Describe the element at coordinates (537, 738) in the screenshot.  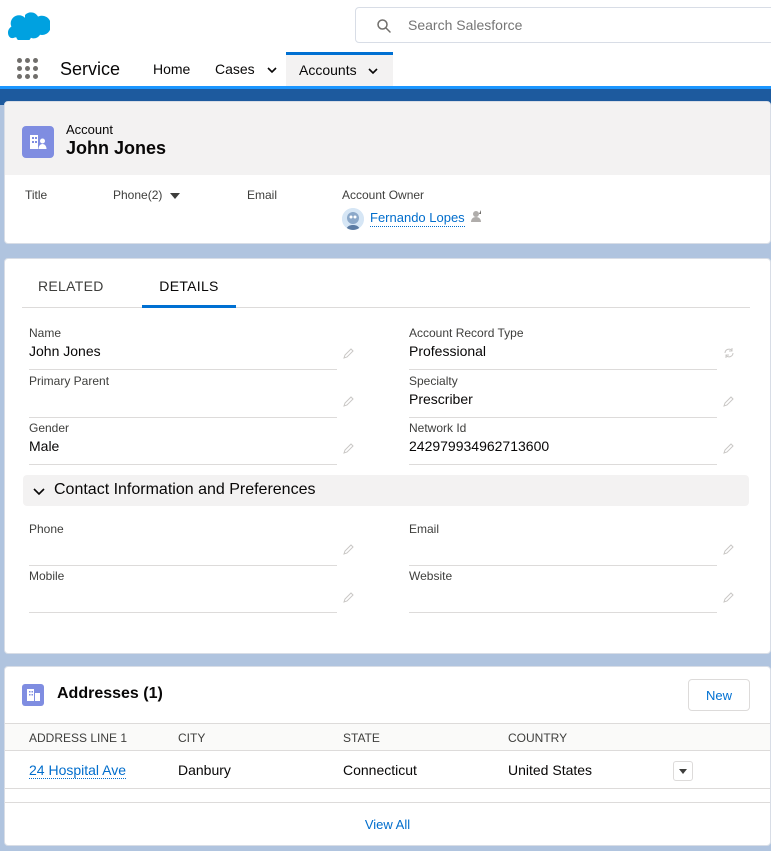
I see `column-header-country: COUNTRY` at that location.